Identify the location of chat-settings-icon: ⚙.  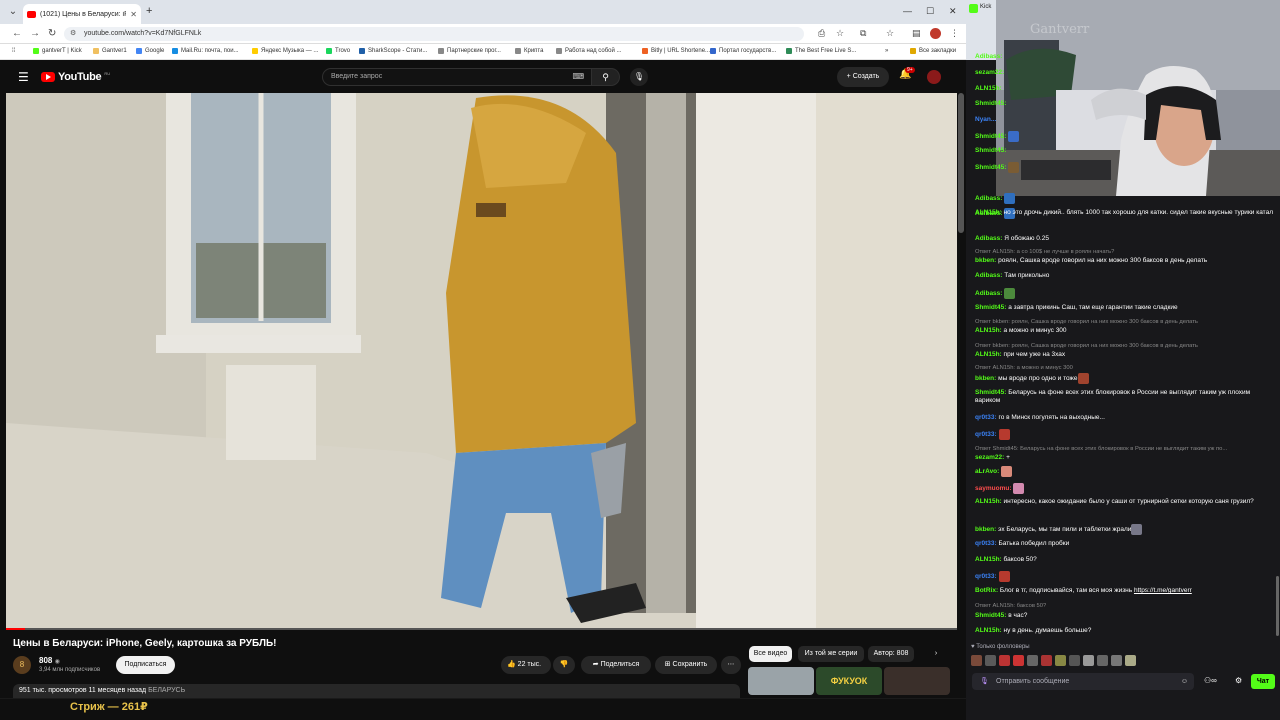
(1238, 680).